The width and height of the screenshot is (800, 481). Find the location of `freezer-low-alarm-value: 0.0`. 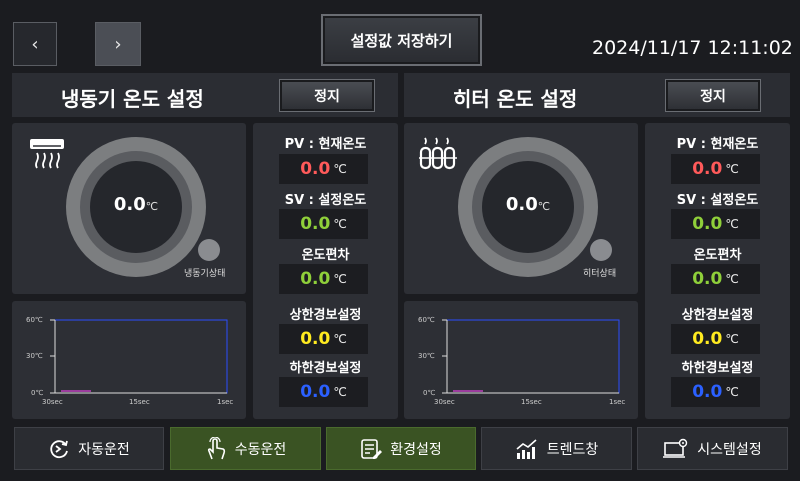

freezer-low-alarm-value: 0.0 is located at coordinates (315, 392).